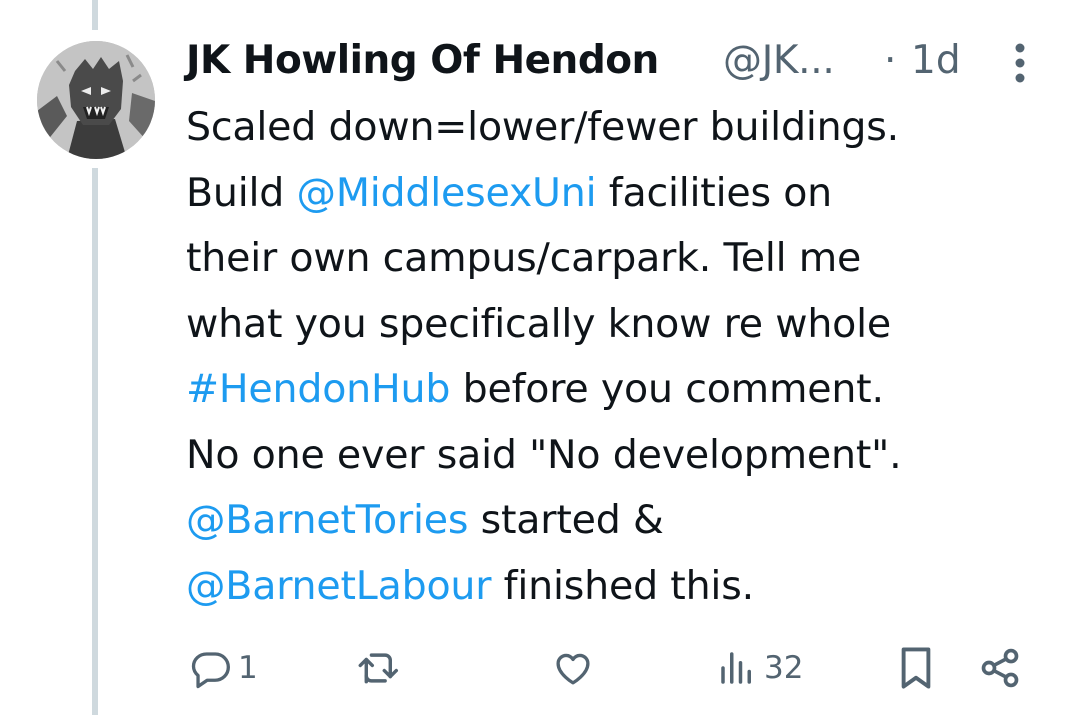 The image size is (1080, 715). I want to click on repost-icon, so click(380, 668).